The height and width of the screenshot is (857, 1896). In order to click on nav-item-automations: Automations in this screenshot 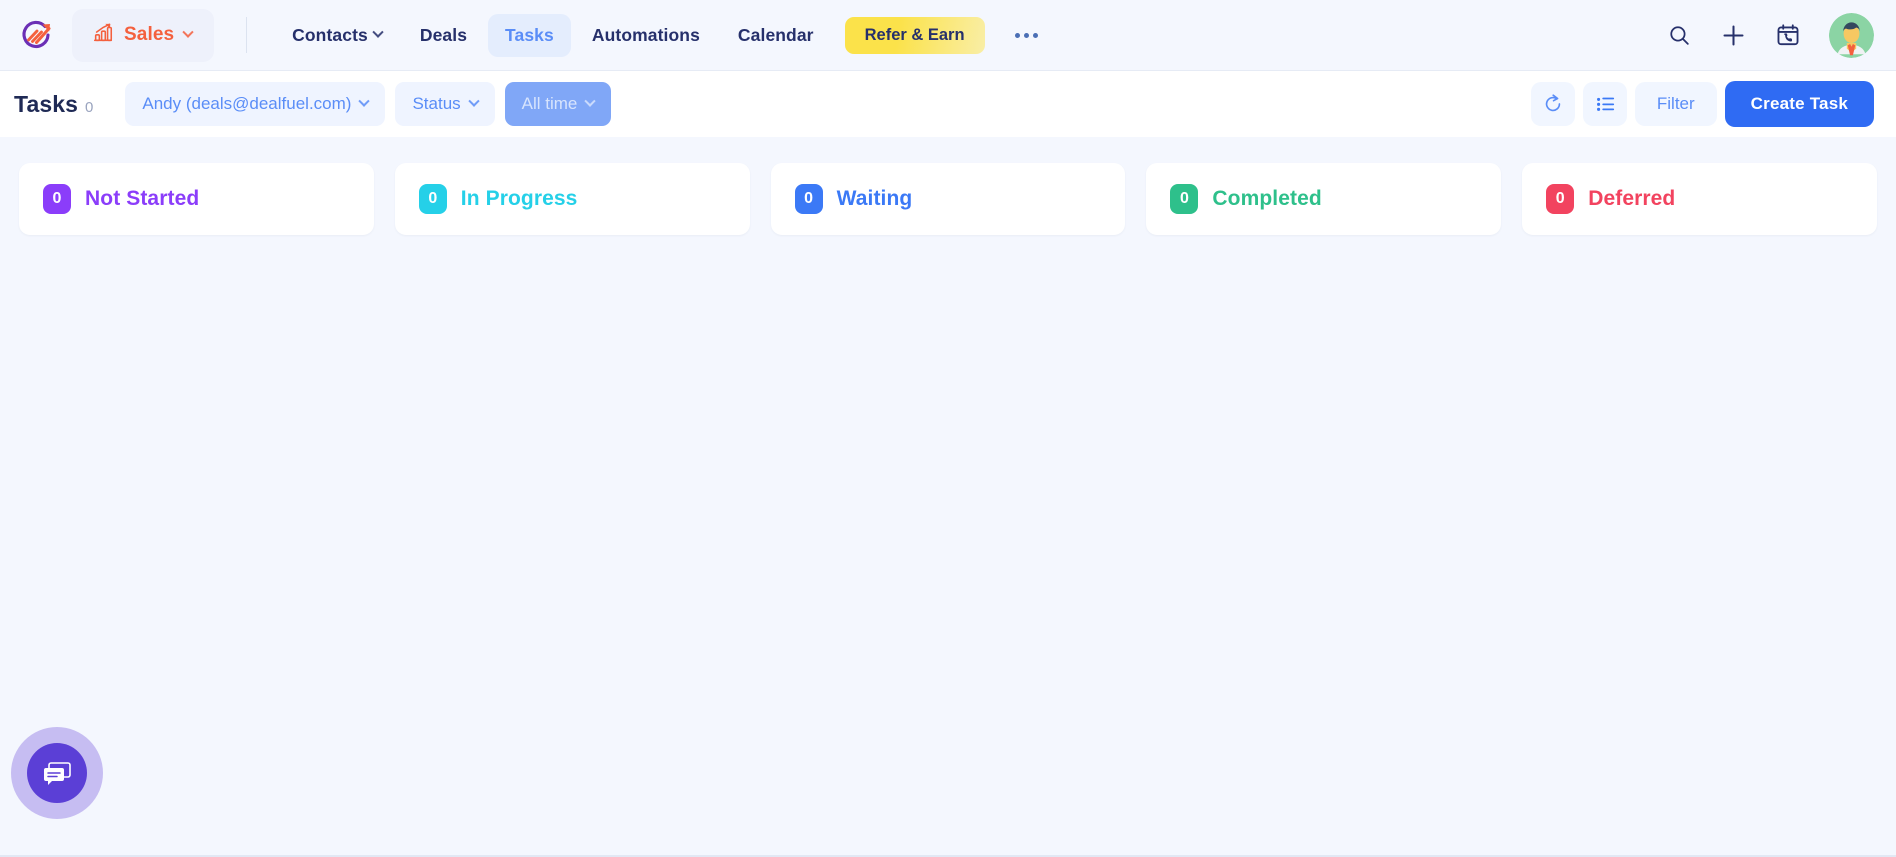, I will do `click(646, 35)`.